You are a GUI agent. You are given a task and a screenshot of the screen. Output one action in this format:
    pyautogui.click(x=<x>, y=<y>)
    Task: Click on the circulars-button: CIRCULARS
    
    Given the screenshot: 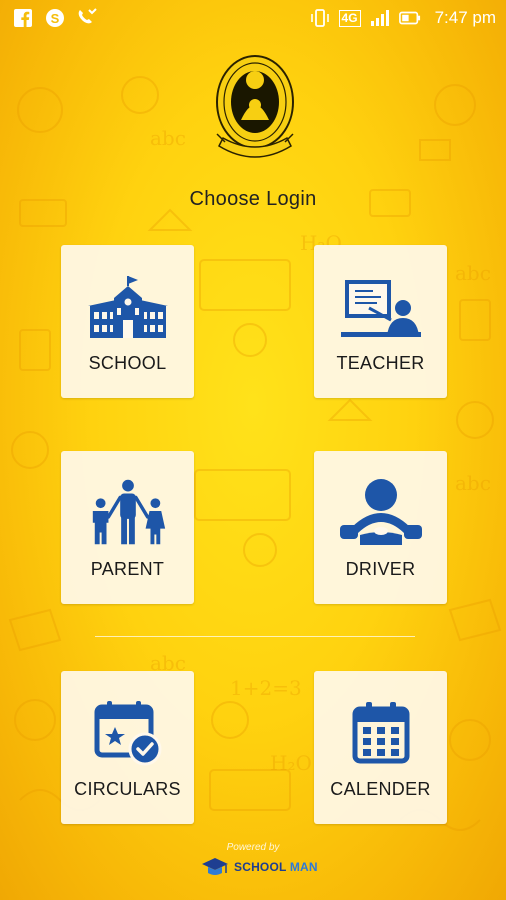 What is the action you would take?
    pyautogui.click(x=127, y=747)
    